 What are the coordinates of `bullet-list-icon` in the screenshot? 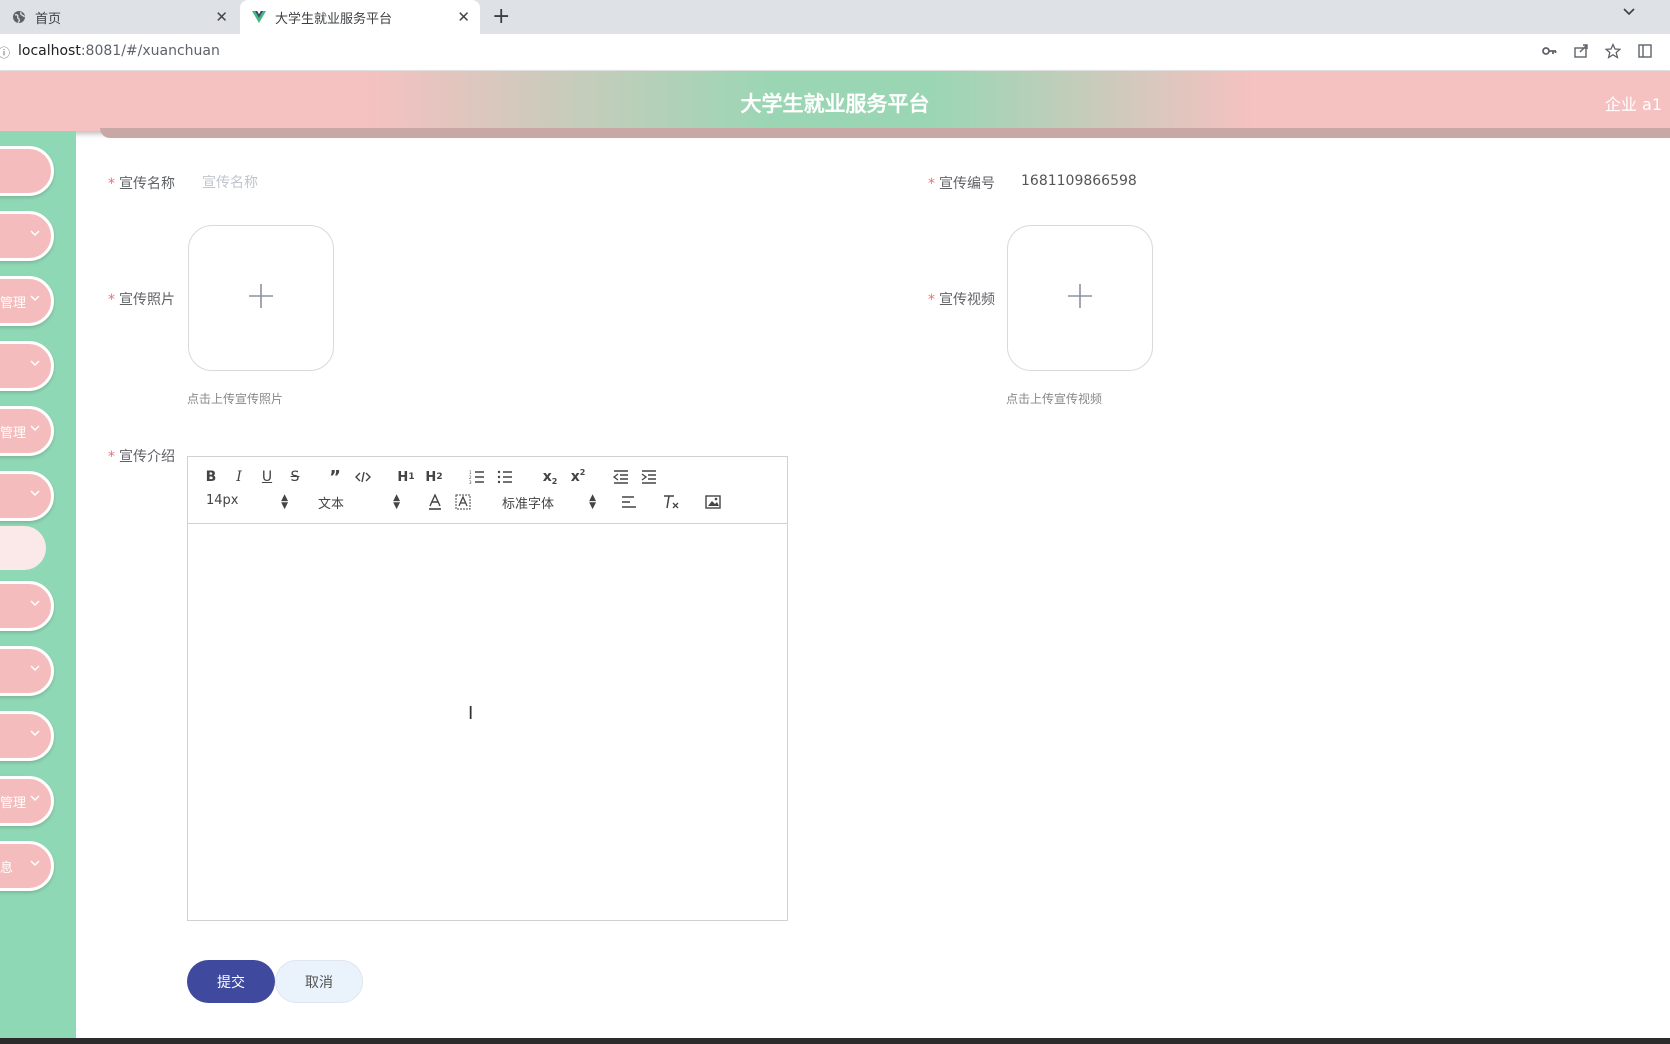 It's located at (505, 477).